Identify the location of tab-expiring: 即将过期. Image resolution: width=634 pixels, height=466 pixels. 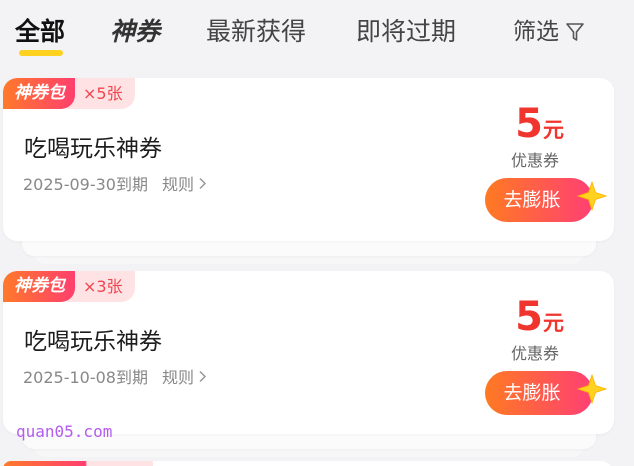
(406, 32).